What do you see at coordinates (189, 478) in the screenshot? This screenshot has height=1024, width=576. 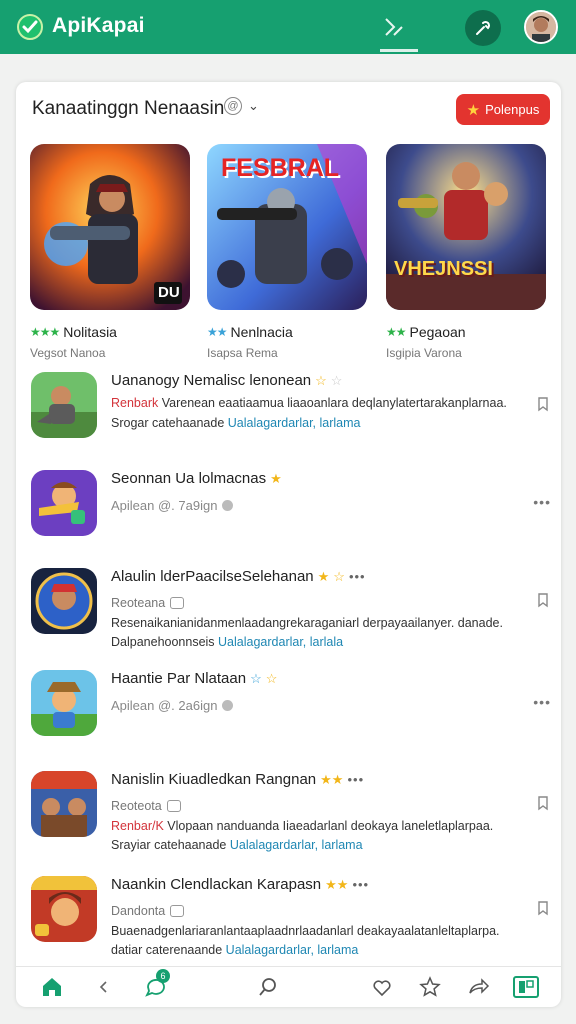 I see `list-item-title-text: Seonnan Ua lolmacnas` at bounding box center [189, 478].